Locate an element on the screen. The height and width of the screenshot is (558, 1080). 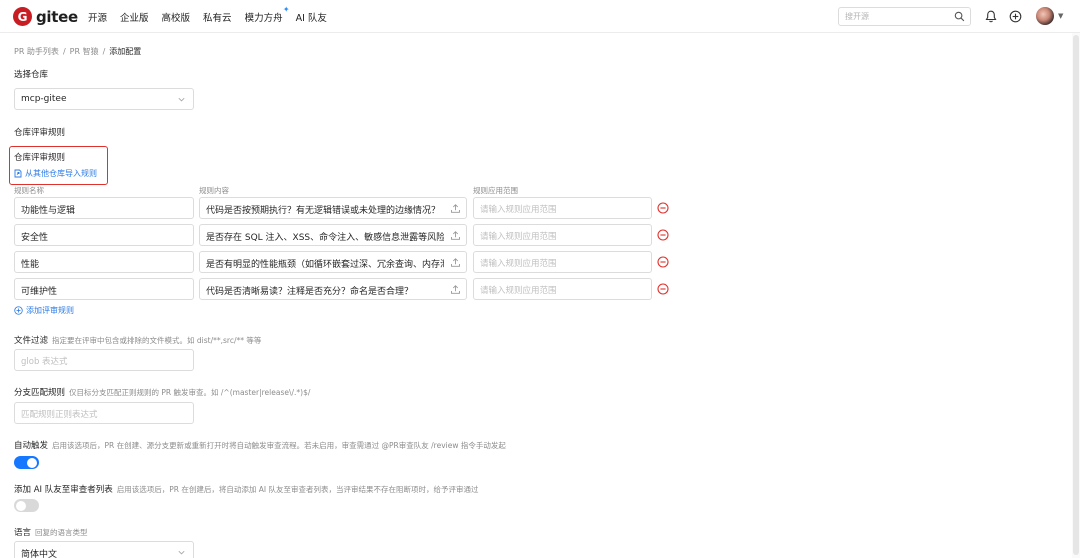
branch-match-input: 匹配规则正则表达式 is located at coordinates (104, 413).